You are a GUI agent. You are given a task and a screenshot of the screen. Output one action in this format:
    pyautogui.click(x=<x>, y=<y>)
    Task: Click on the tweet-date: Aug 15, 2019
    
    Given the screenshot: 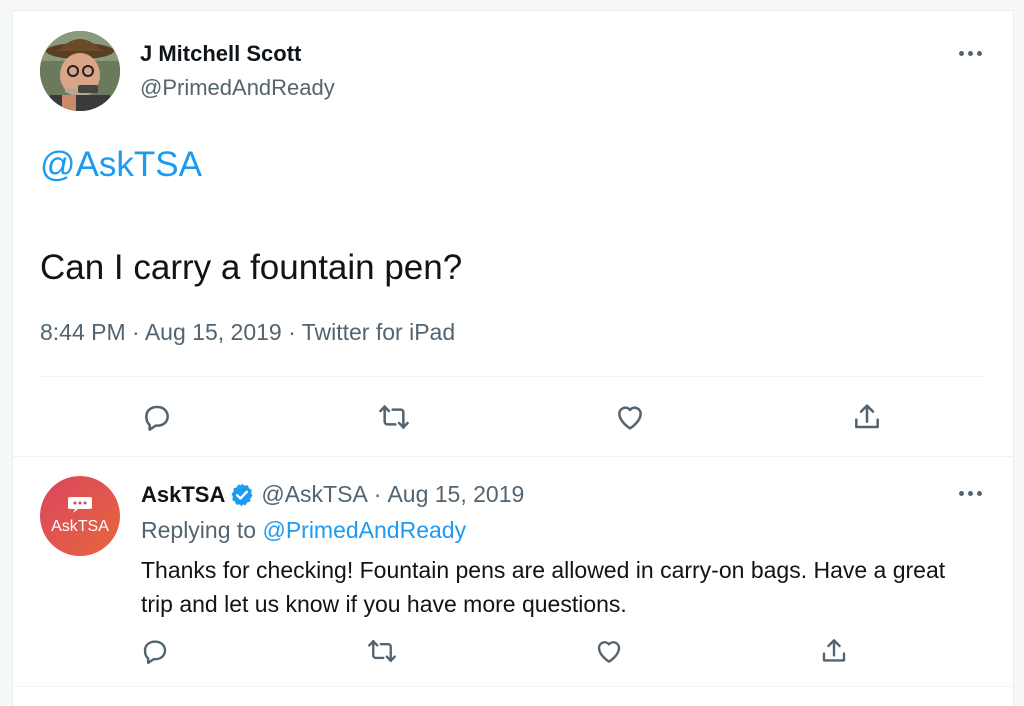 What is the action you would take?
    pyautogui.click(x=213, y=332)
    